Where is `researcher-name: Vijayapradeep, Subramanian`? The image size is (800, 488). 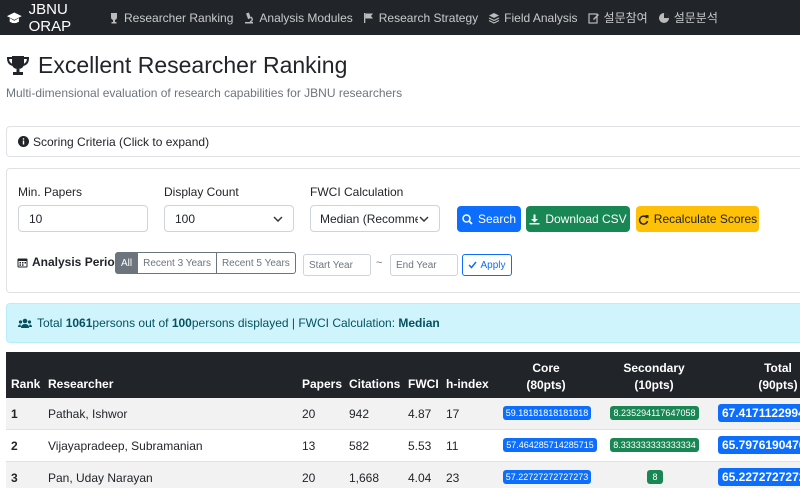 researcher-name: Vijayapradeep, Subramanian is located at coordinates (125, 446).